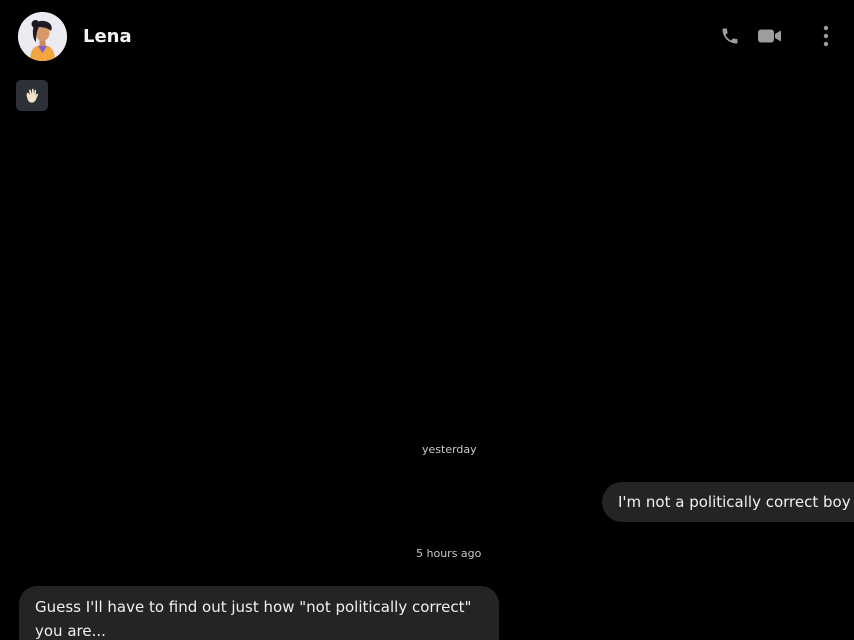 The width and height of the screenshot is (854, 640). I want to click on more-options-button, so click(826, 36).